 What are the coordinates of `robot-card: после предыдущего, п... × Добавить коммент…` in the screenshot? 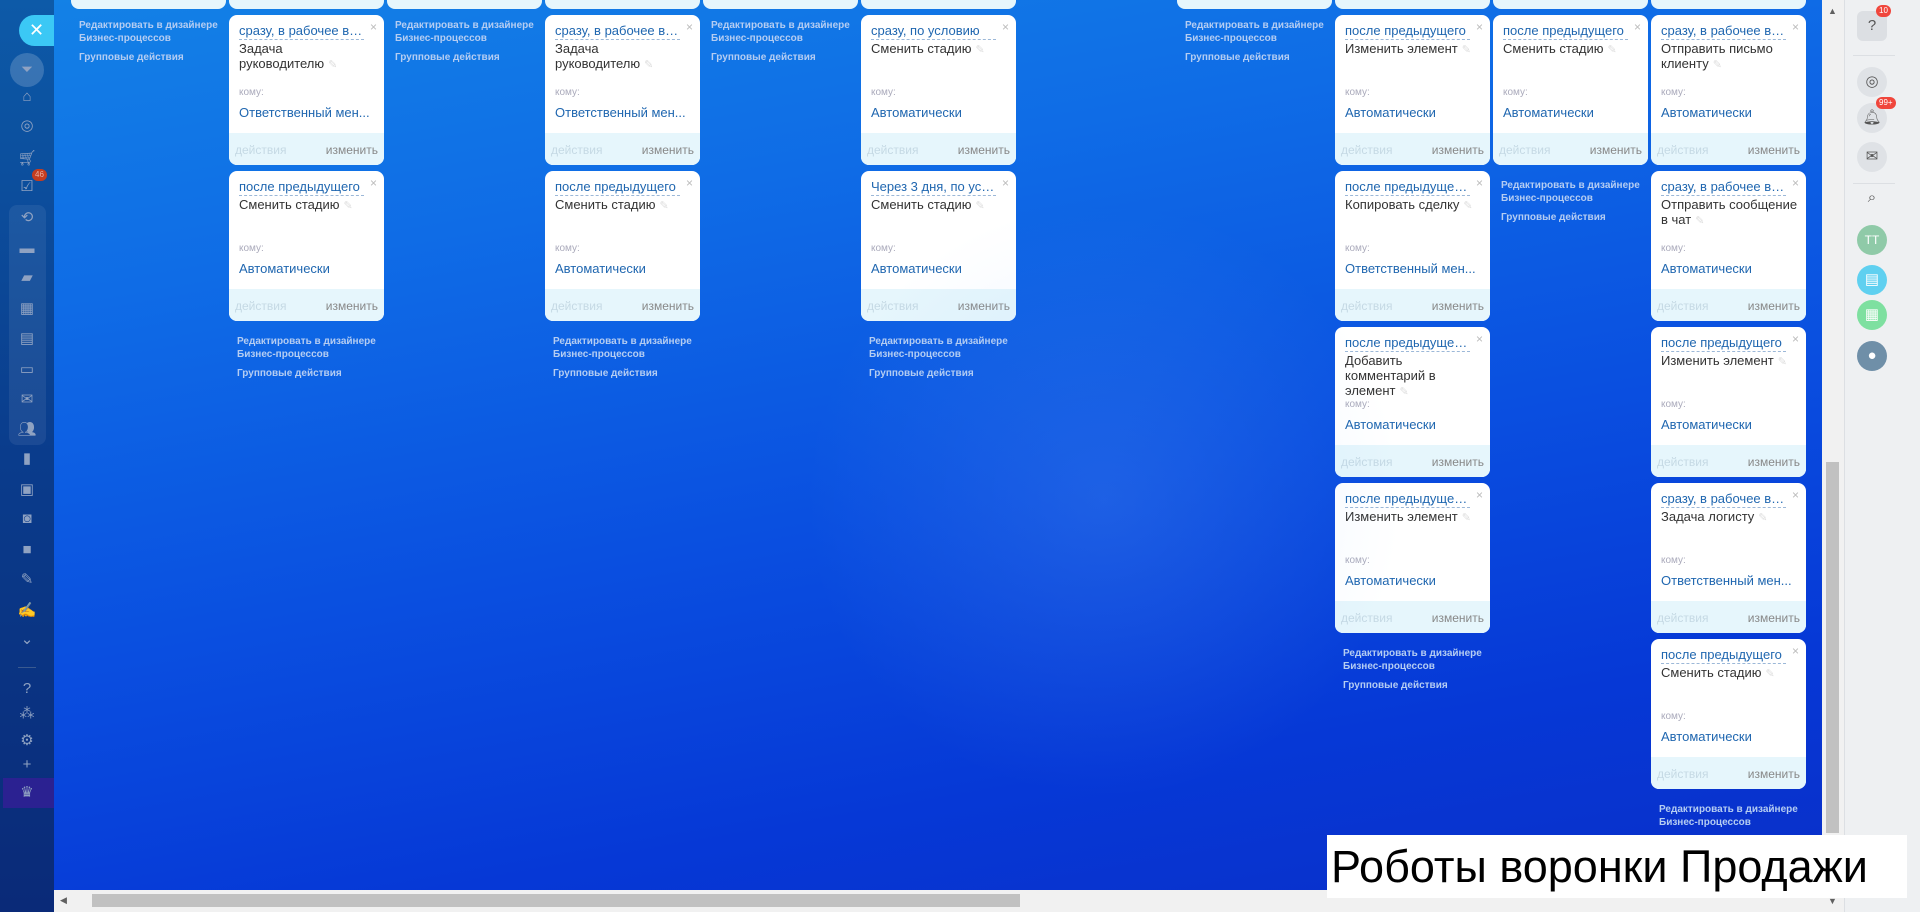 It's located at (1412, 402).